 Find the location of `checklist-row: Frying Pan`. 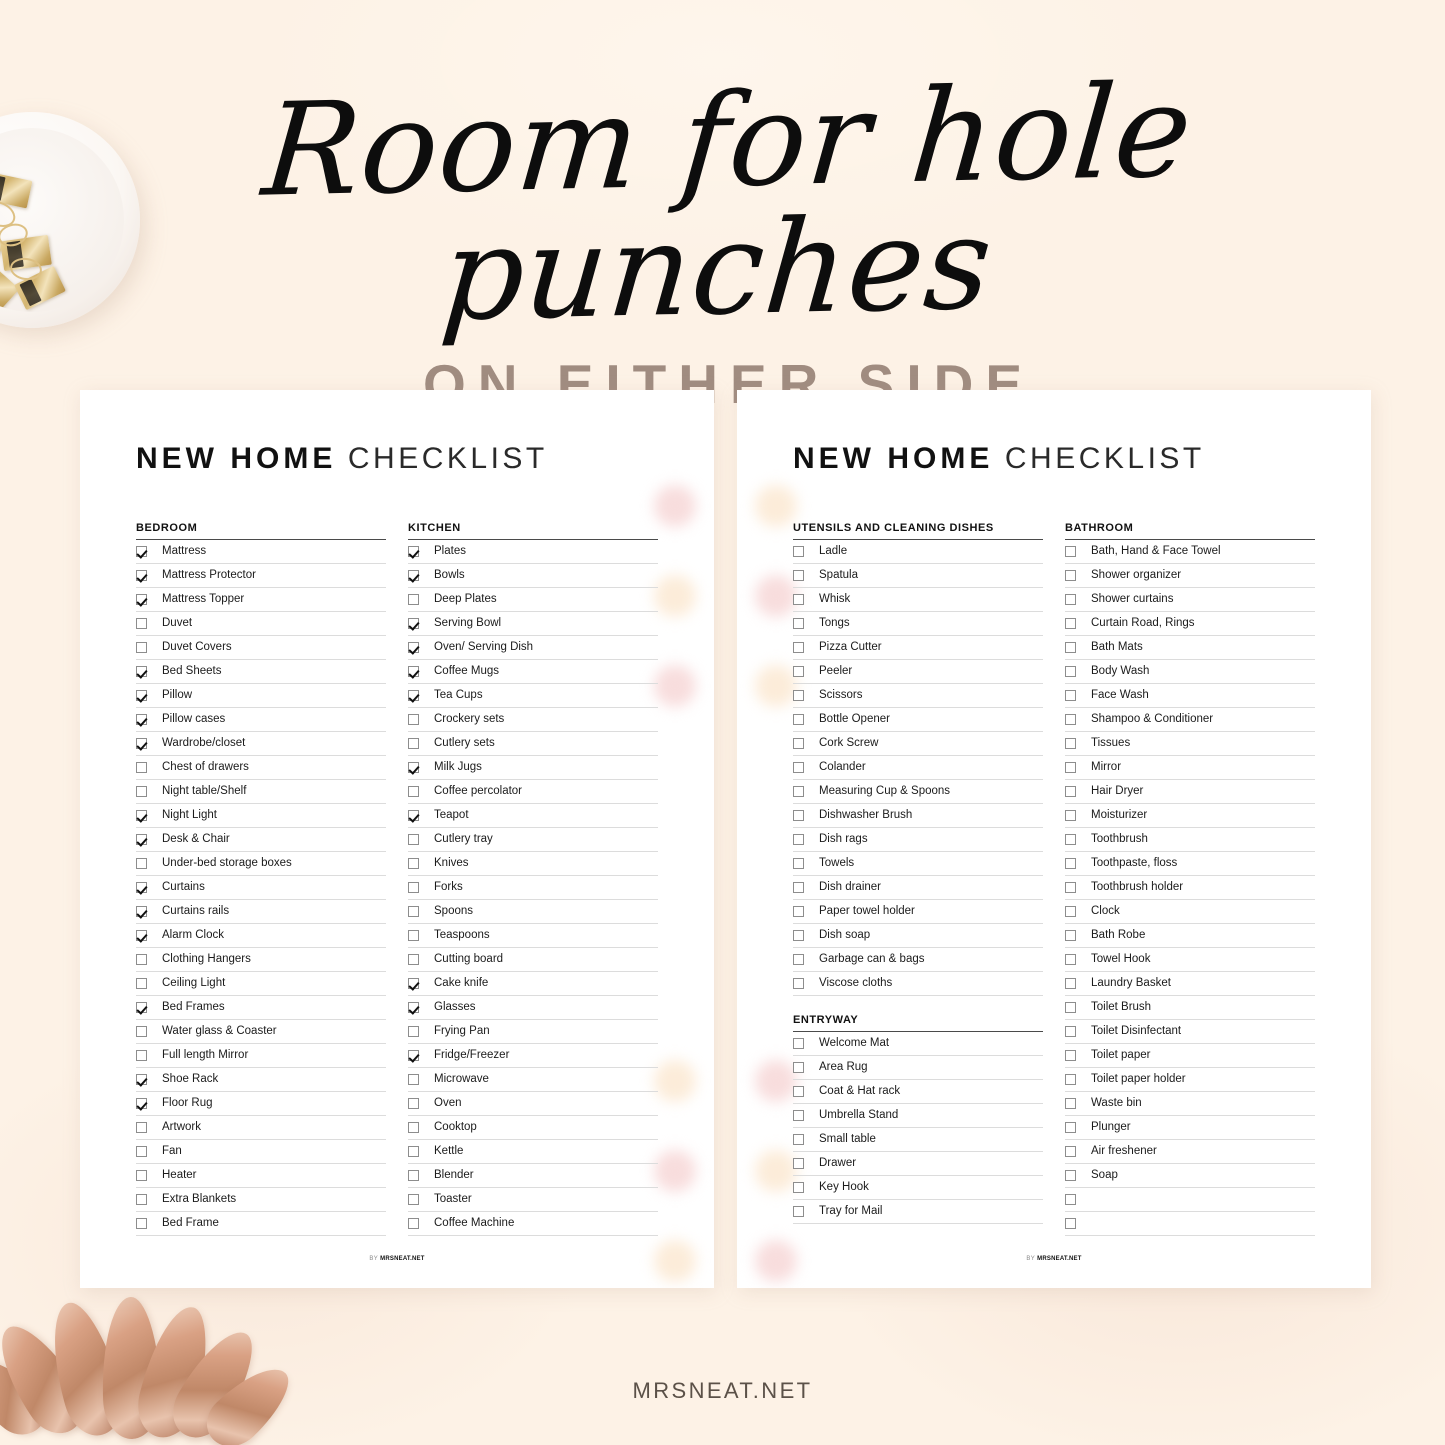

checklist-row: Frying Pan is located at coordinates (533, 1032).